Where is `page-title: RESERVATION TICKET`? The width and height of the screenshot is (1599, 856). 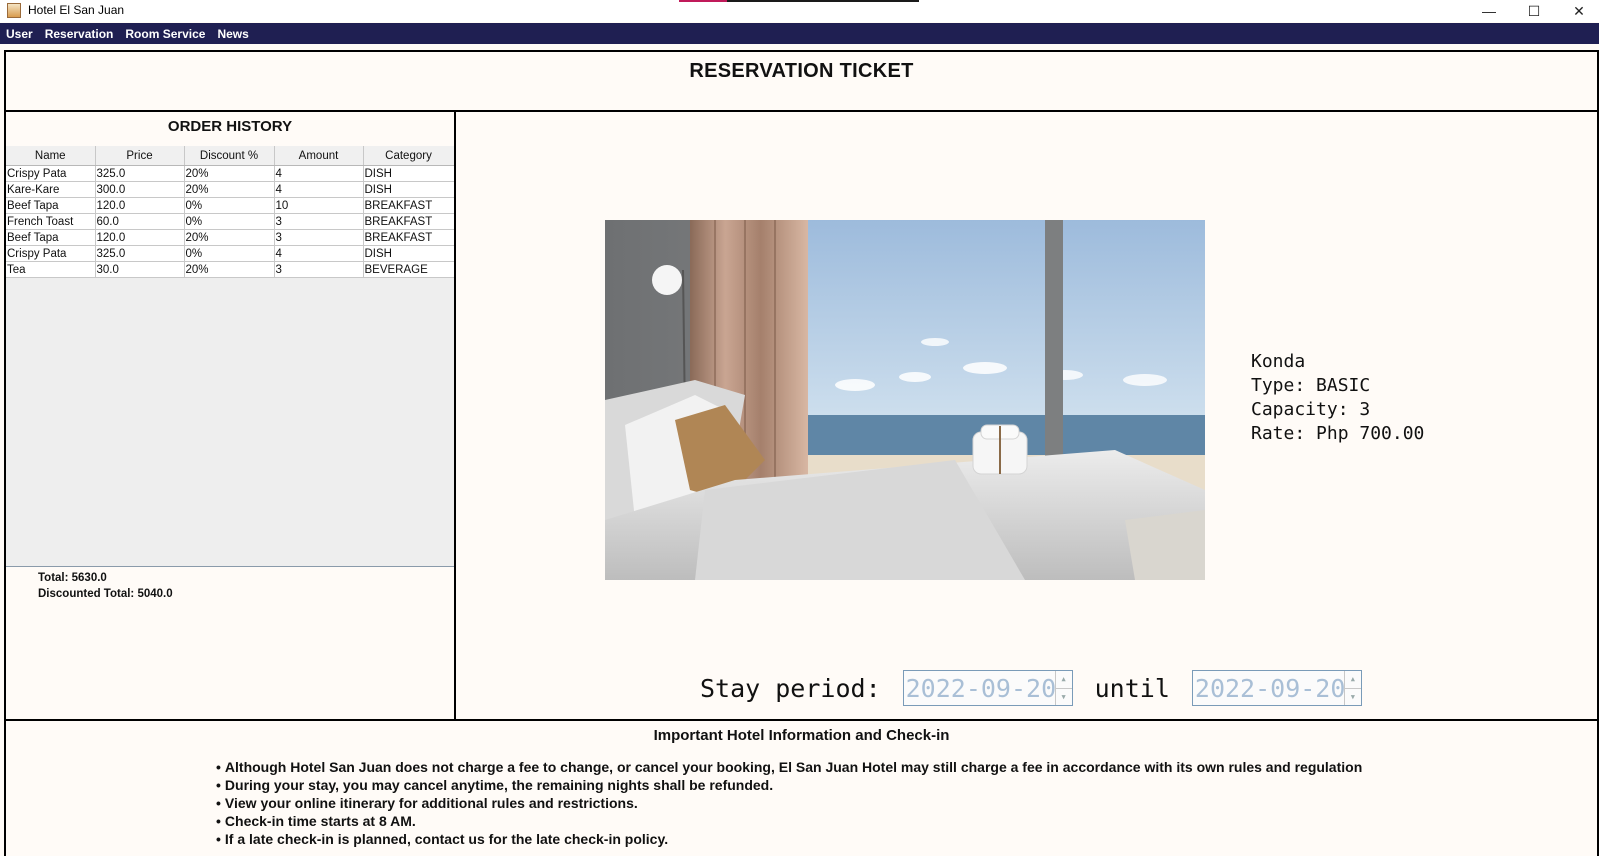 page-title: RESERVATION TICKET is located at coordinates (801, 71).